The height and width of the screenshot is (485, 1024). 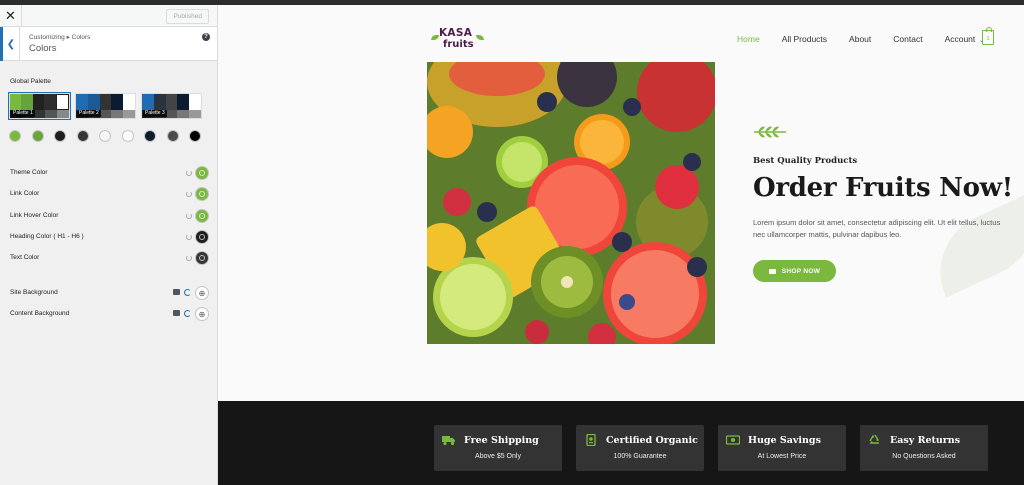 I want to click on site-background-setting: Site Background ⊕, so click(x=109, y=292).